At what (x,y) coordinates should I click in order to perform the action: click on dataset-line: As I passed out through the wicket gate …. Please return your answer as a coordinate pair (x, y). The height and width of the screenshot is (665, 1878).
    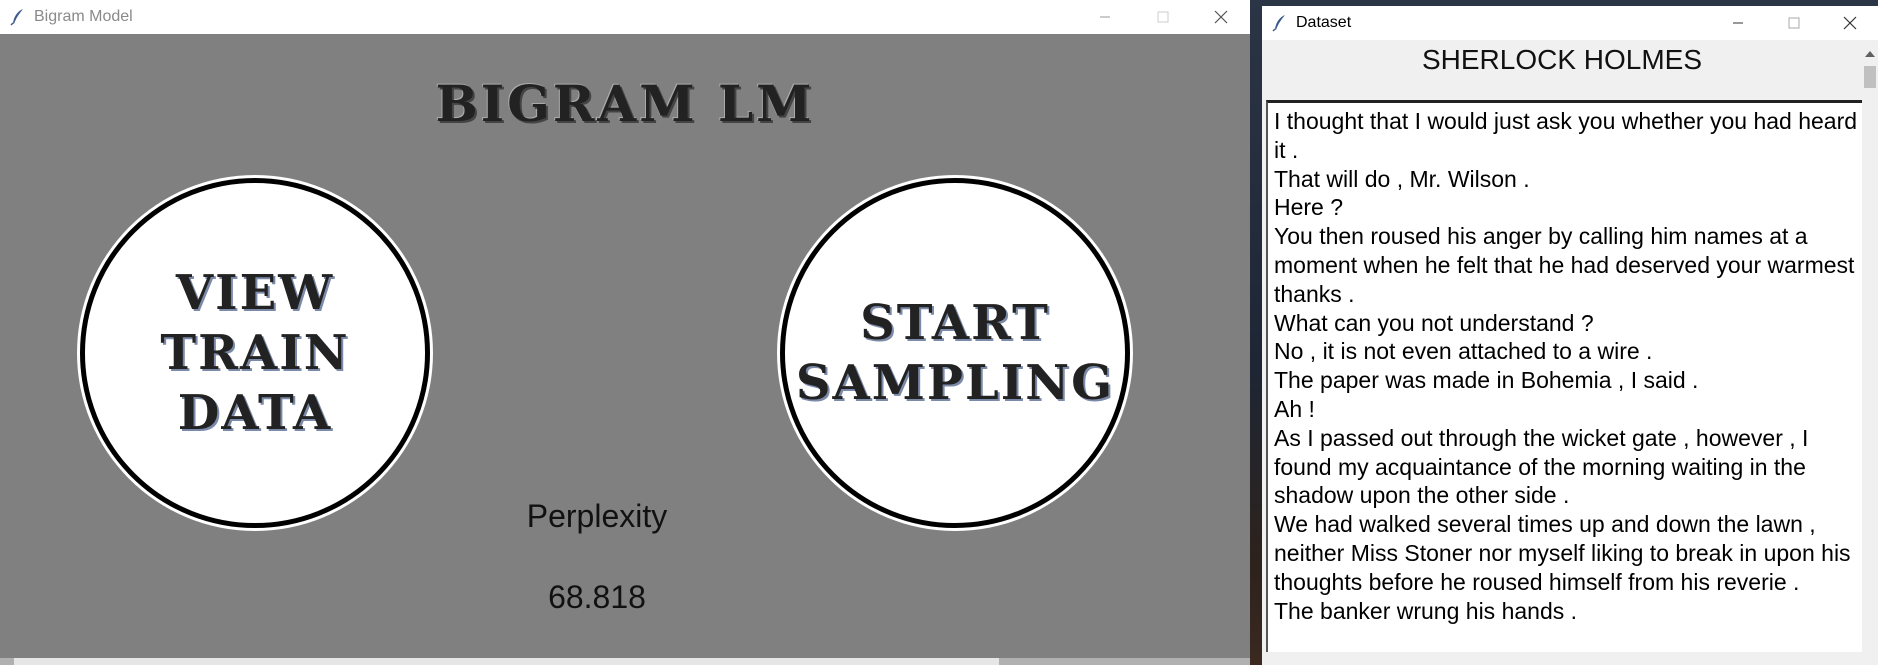
    Looking at the image, I should click on (1541, 466).